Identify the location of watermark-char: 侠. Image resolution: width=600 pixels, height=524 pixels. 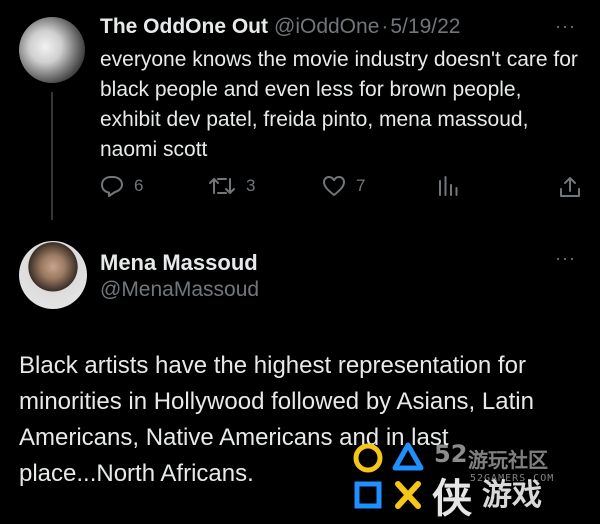
(452, 499).